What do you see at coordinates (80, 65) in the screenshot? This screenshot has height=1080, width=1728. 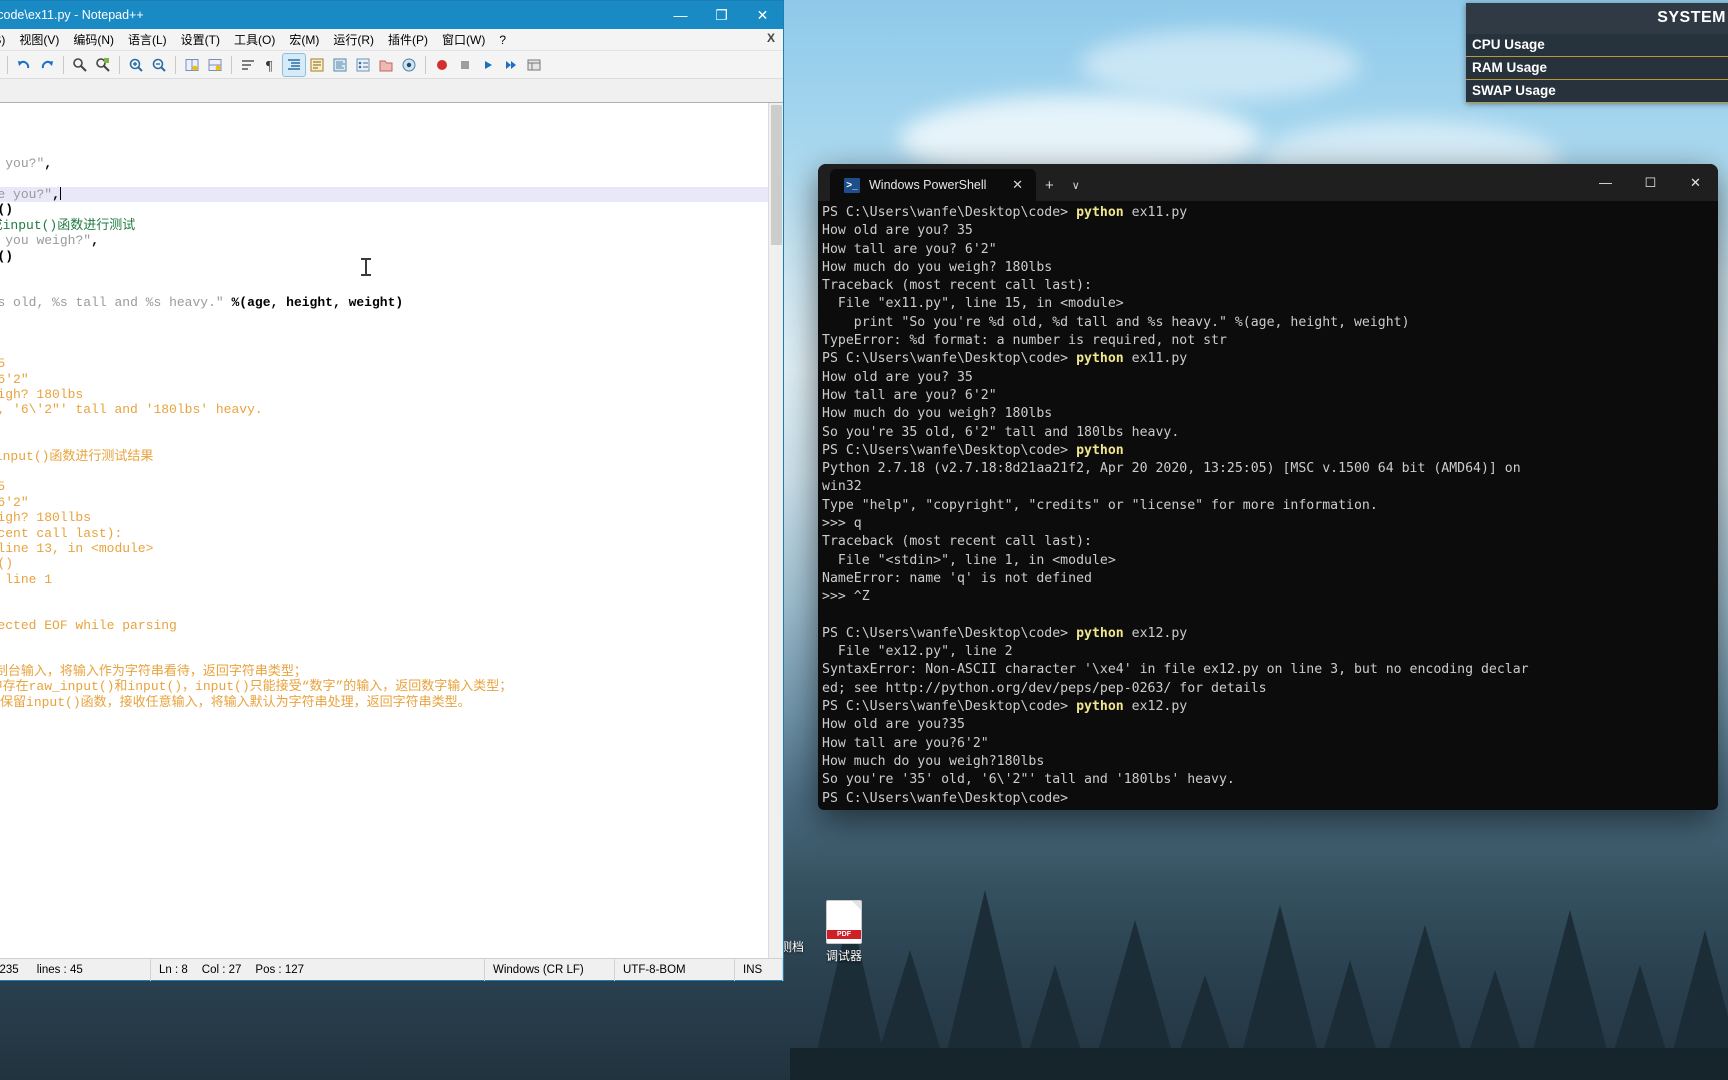 I see `find-icon` at bounding box center [80, 65].